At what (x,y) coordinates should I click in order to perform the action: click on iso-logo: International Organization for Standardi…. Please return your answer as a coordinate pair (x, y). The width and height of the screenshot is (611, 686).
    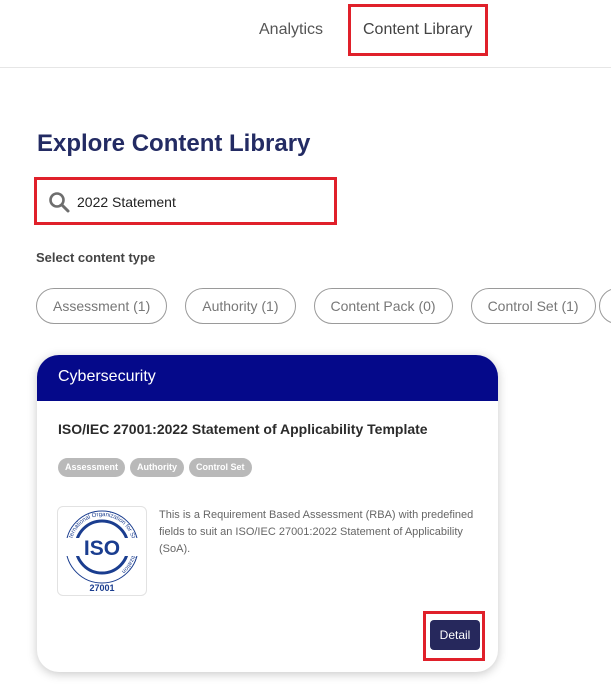
    Looking at the image, I should click on (102, 551).